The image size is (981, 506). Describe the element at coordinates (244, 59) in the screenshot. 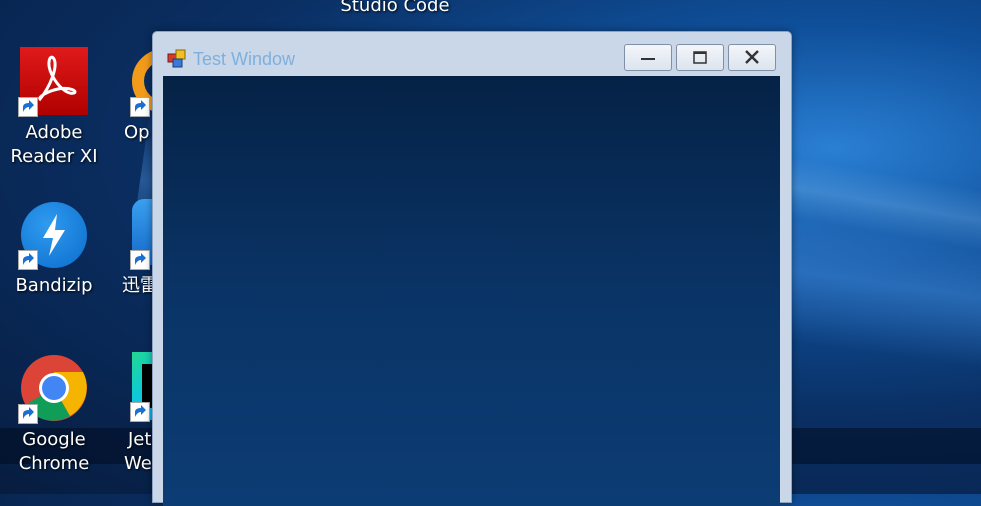

I see `window-title: Test Window` at that location.